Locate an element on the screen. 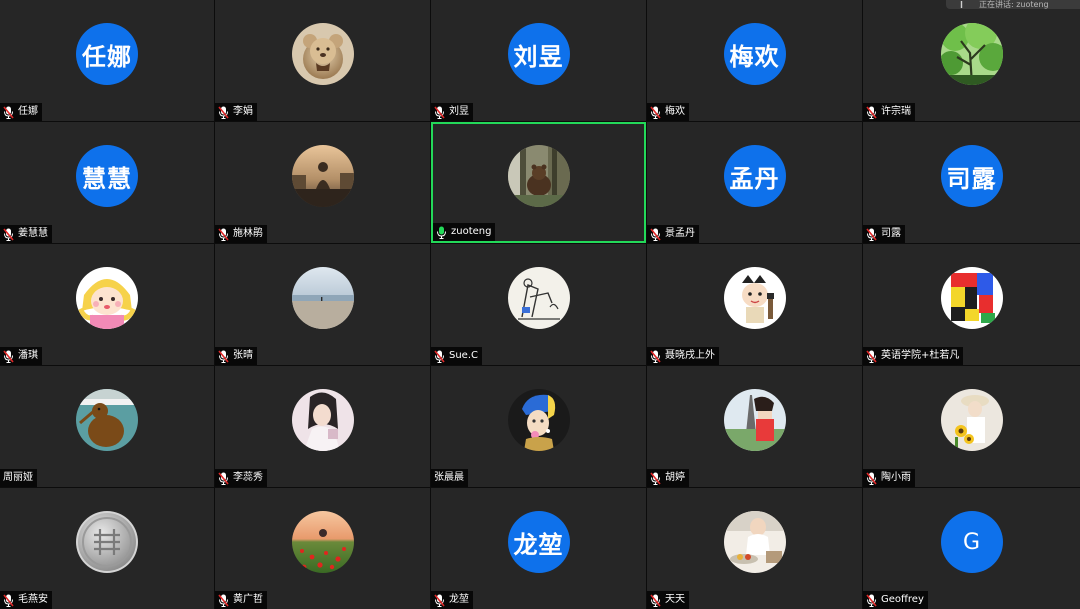 The image size is (1080, 609). participant-tile: 张晴 is located at coordinates (322, 304).